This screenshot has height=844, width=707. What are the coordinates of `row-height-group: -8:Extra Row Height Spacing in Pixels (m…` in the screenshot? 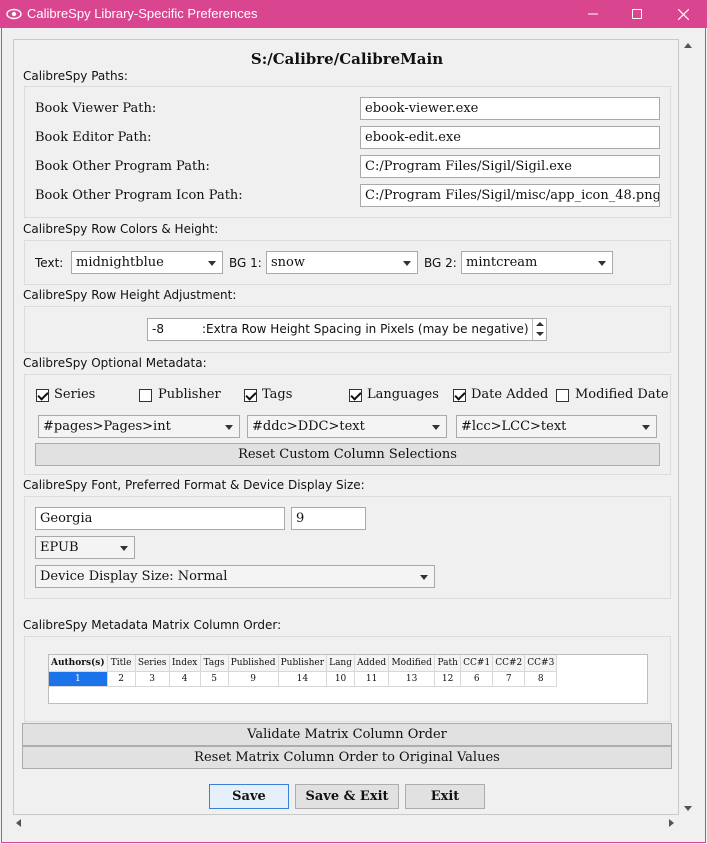 It's located at (347, 329).